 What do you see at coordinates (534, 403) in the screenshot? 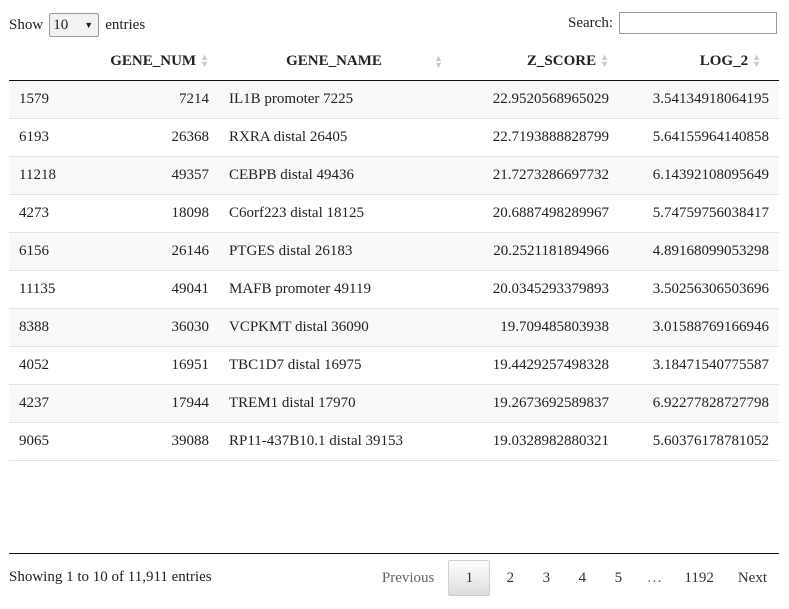
I see `cell-z-score: 19.2673692589837` at bounding box center [534, 403].